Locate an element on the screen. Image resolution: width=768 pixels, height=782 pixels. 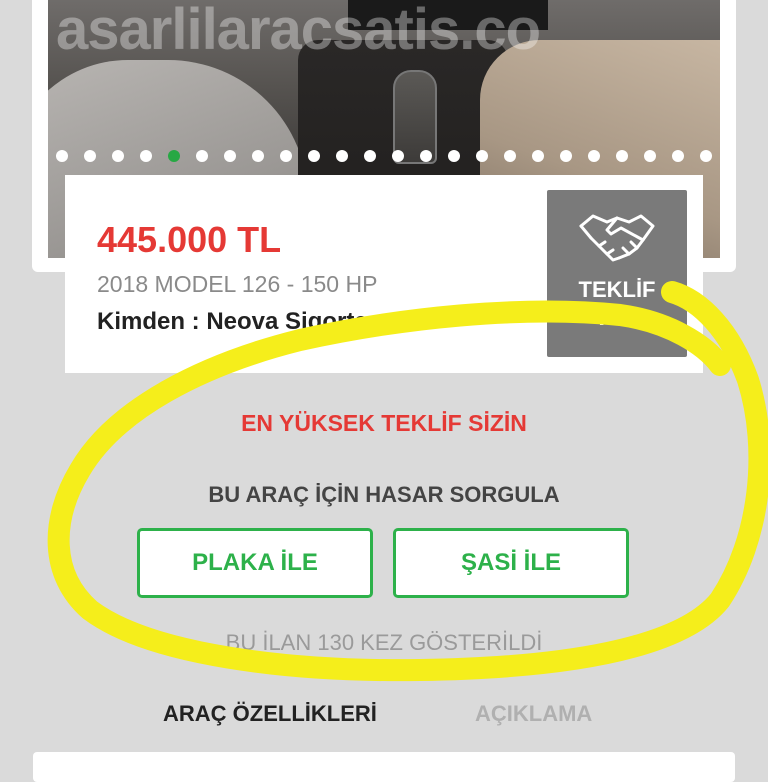
handshake-icon is located at coordinates (617, 238).